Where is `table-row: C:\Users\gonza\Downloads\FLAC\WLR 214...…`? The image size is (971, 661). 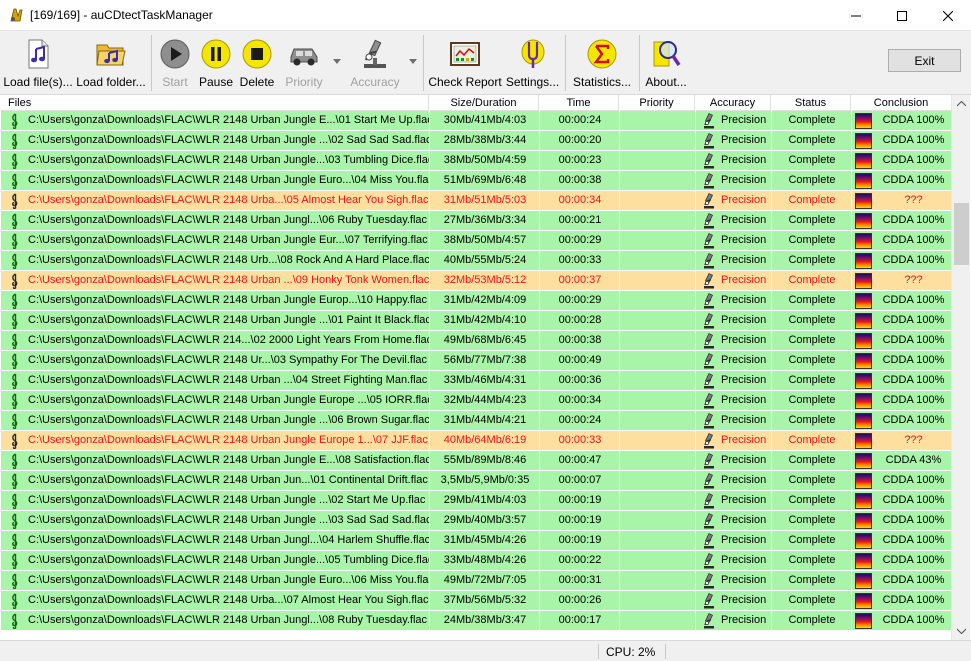 table-row: C:\Users\gonza\Downloads\FLAC\WLR 214...… is located at coordinates (476, 341).